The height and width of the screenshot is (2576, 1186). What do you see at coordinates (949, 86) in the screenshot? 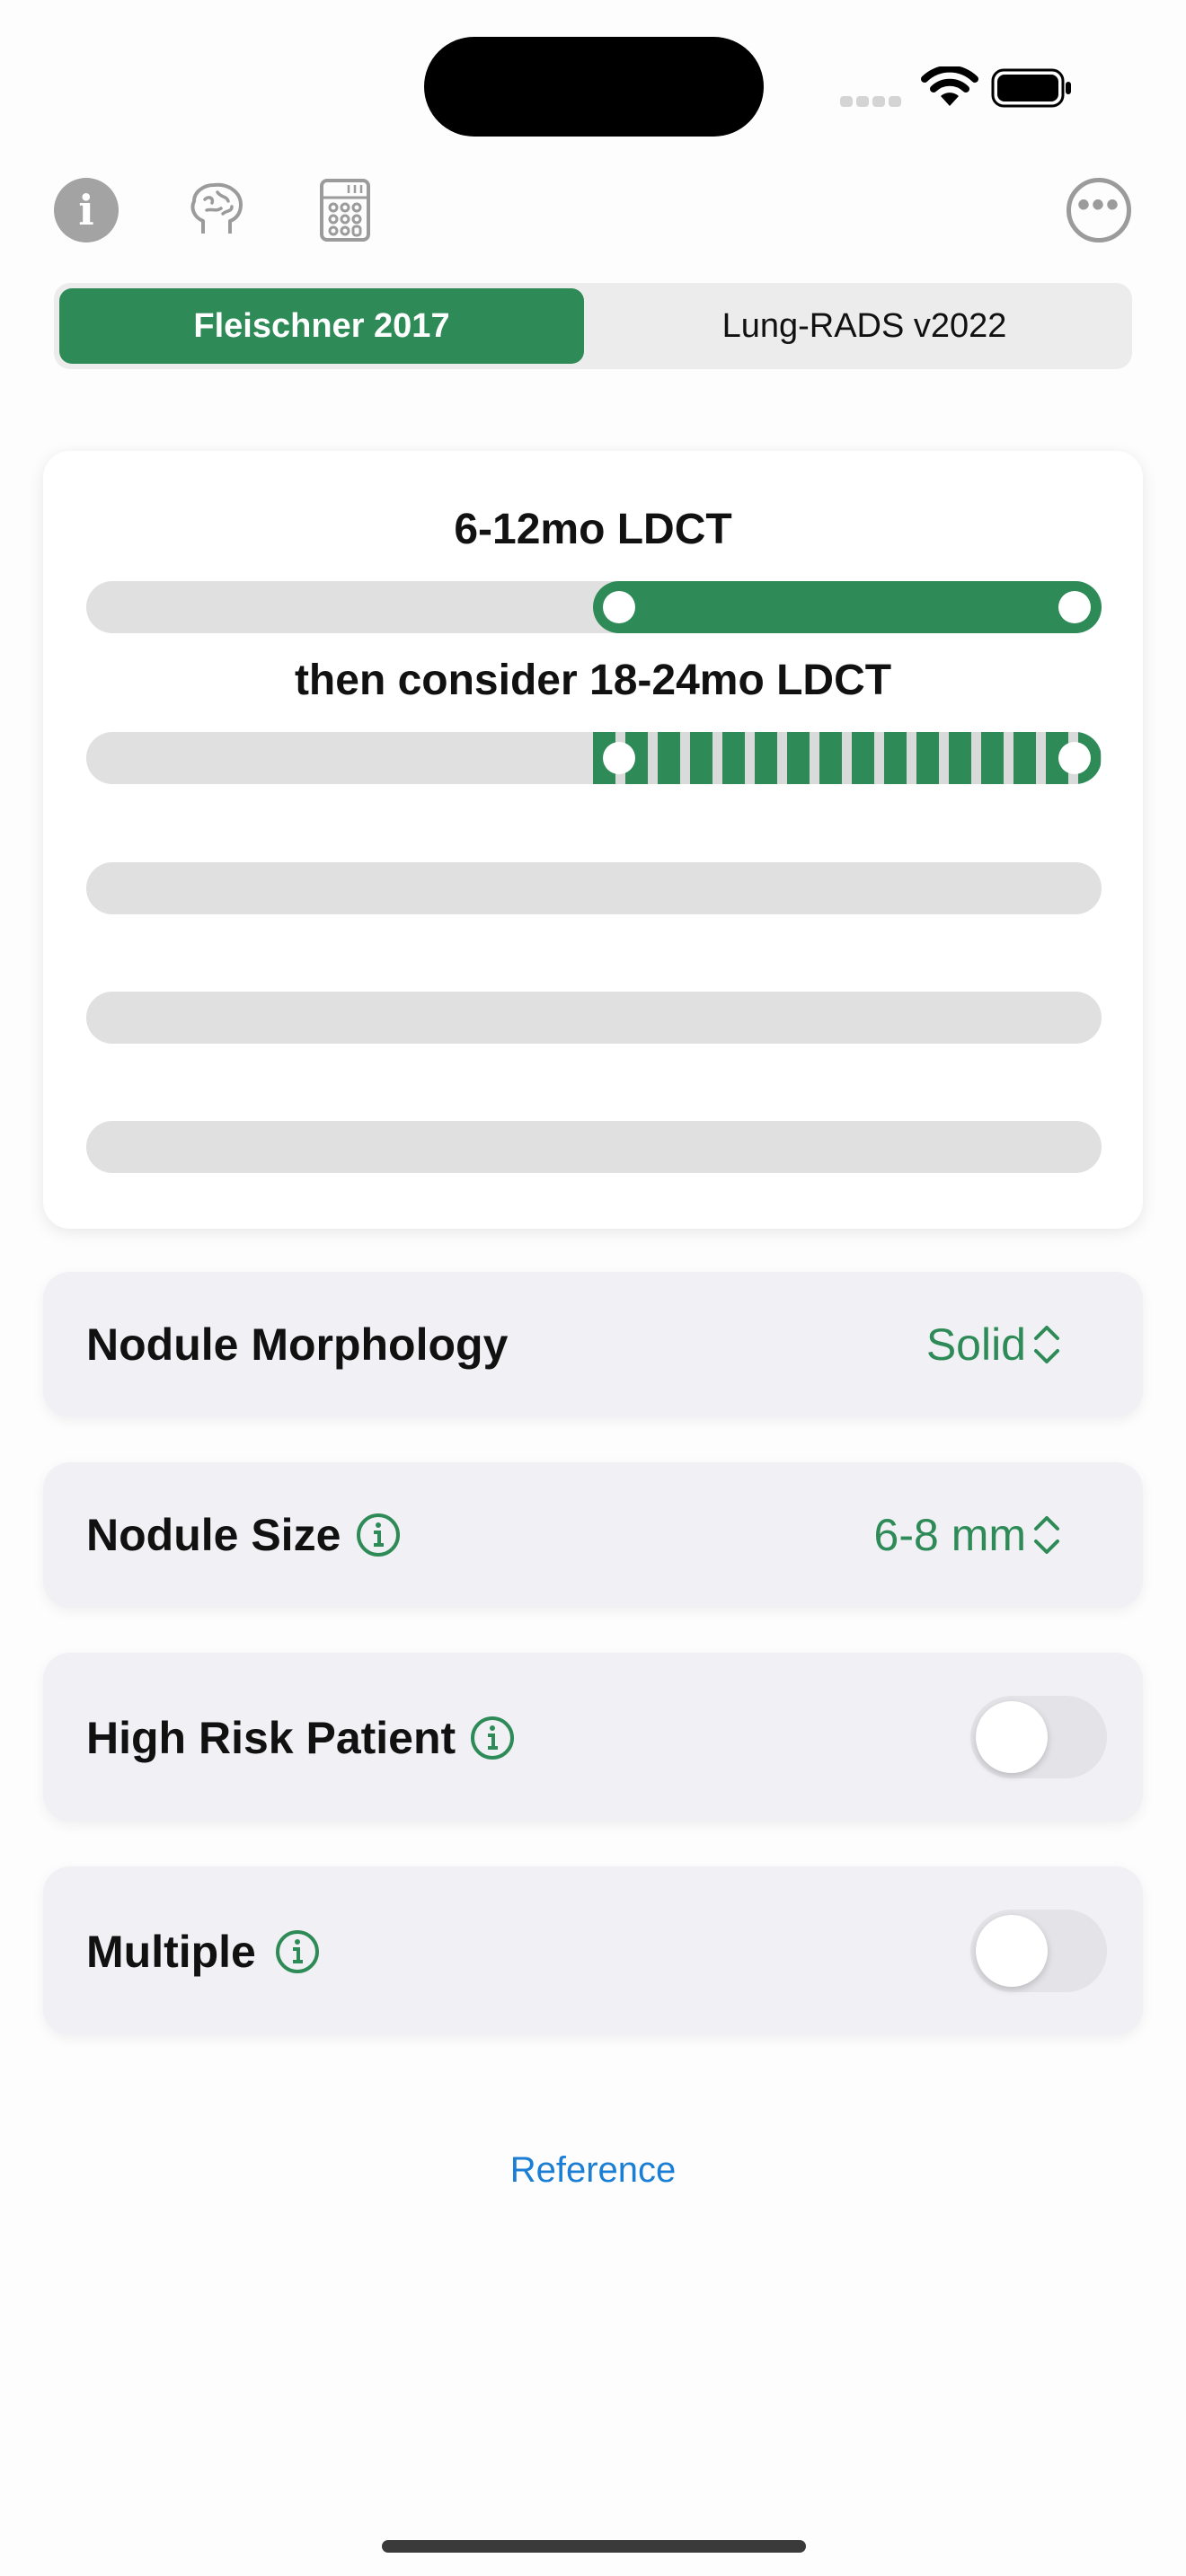
I see `wifi-icon` at bounding box center [949, 86].